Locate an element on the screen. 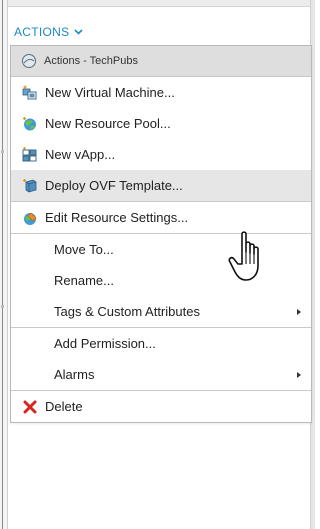  resource-pool-title-icon is located at coordinates (29, 61).